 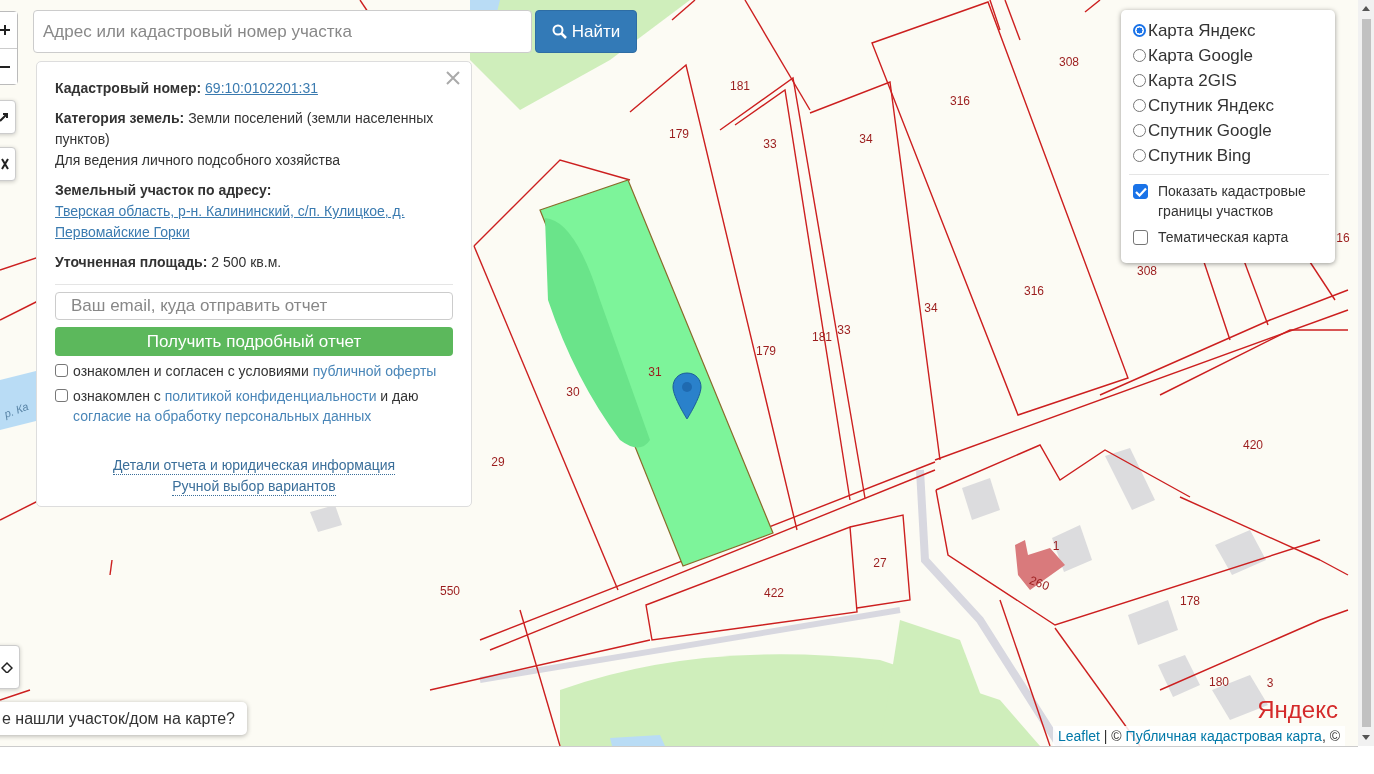 What do you see at coordinates (254, 465) in the screenshot?
I see `details-link: Детали отчета и юридическая информация` at bounding box center [254, 465].